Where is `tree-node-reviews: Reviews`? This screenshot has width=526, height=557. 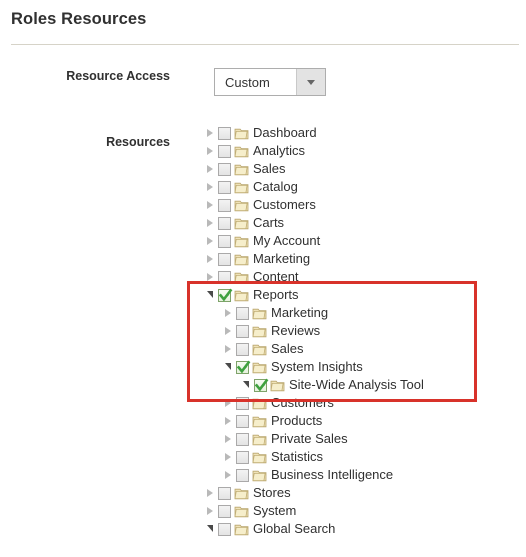 tree-node-reviews: Reviews is located at coordinates (362, 331).